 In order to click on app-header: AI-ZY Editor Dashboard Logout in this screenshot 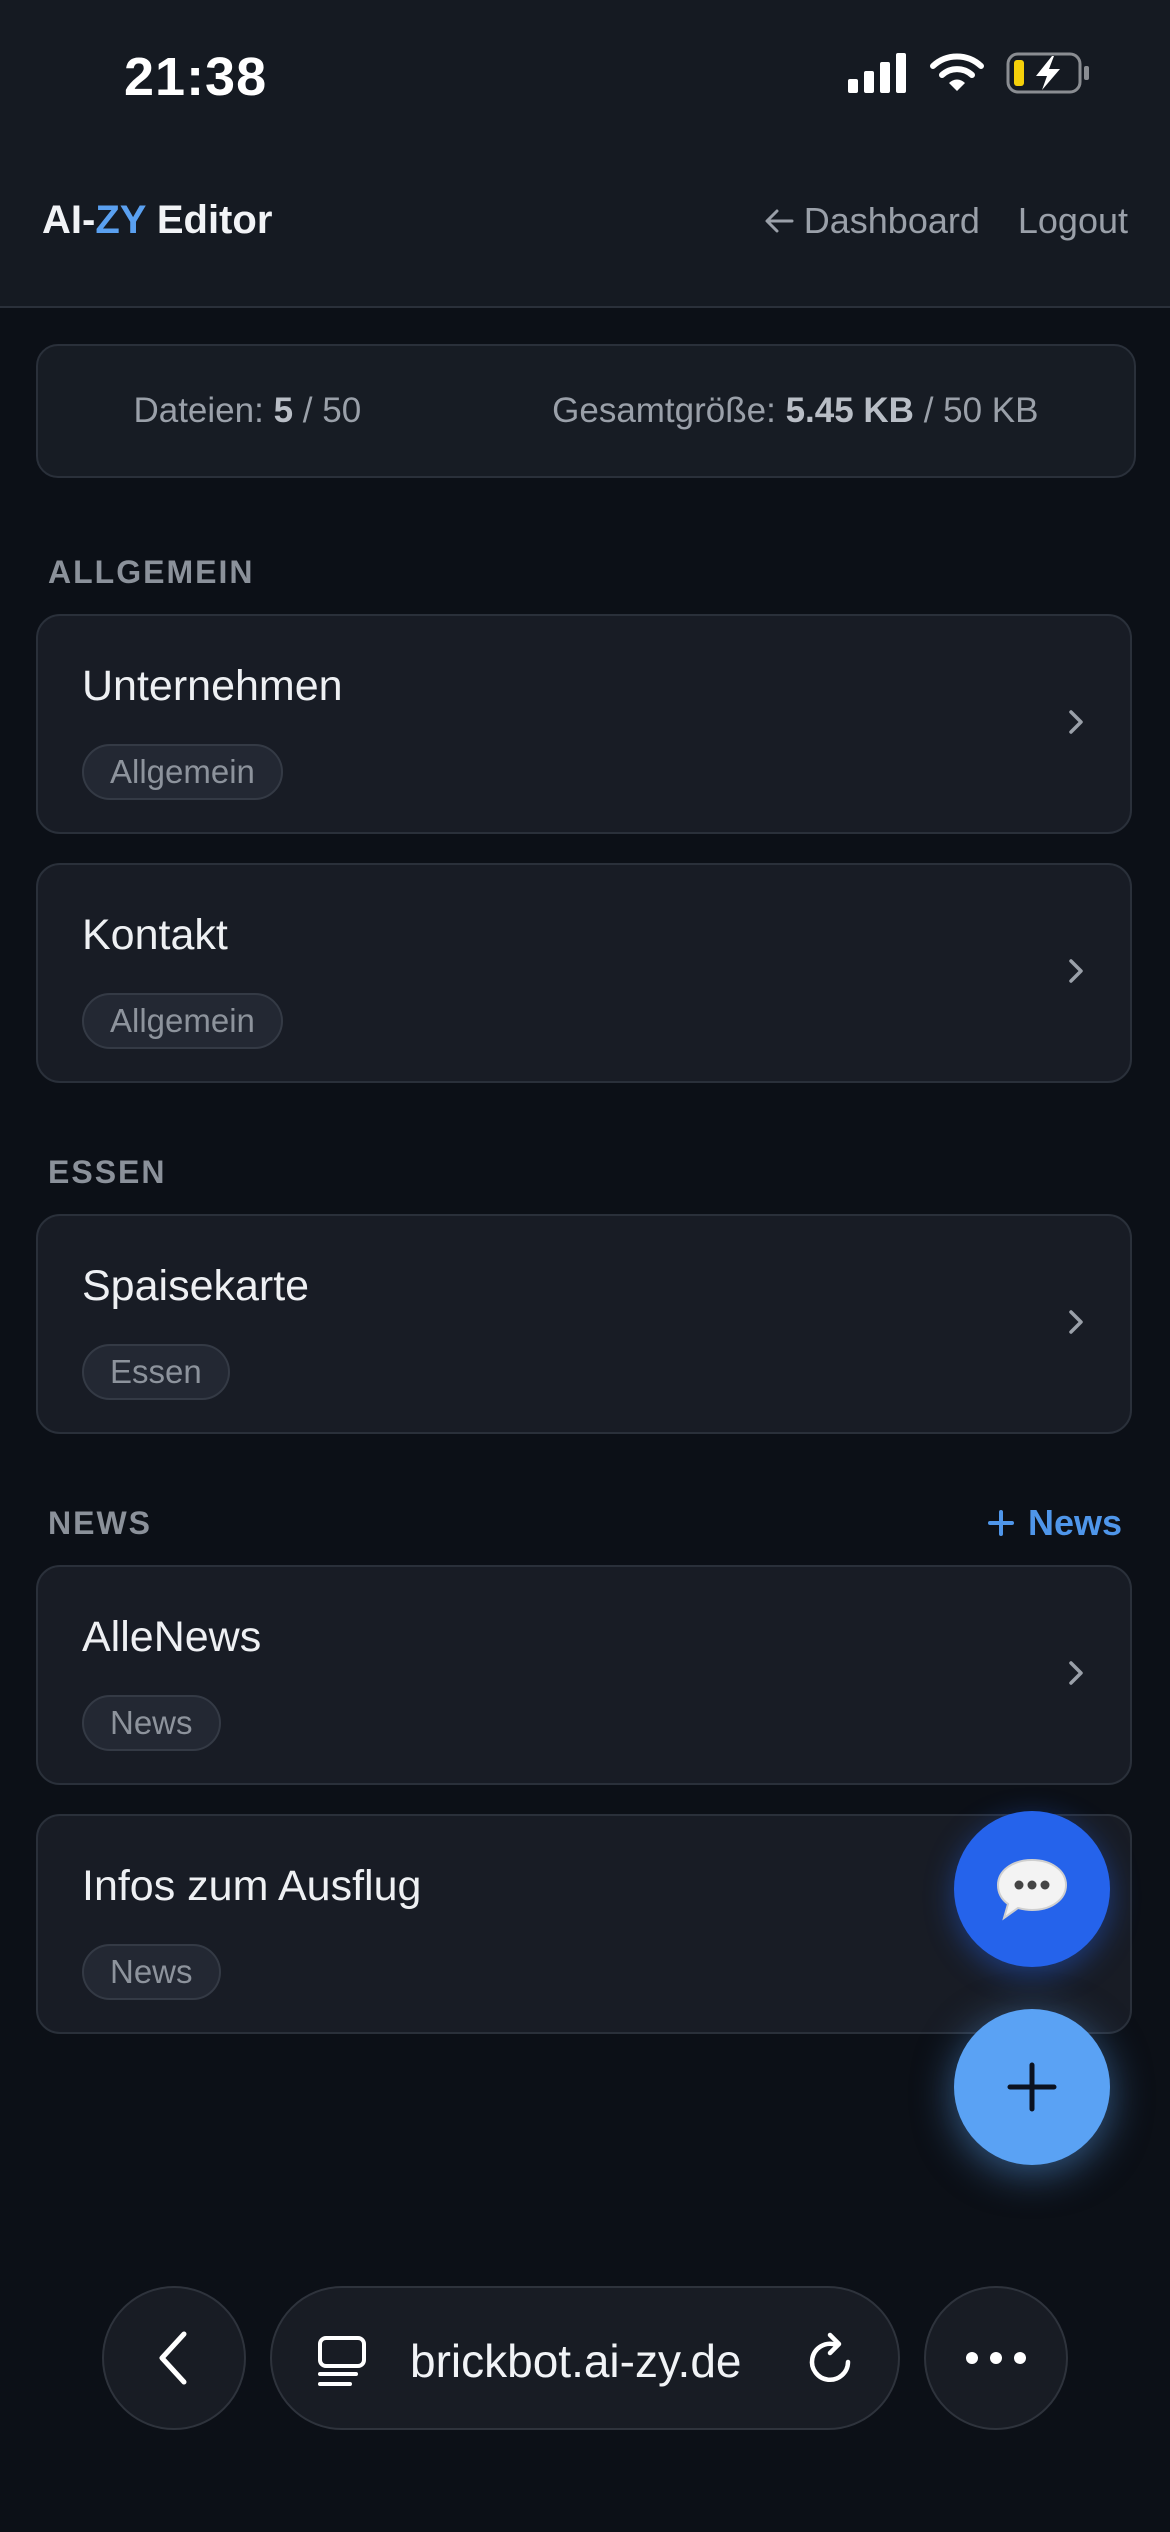, I will do `click(585, 229)`.